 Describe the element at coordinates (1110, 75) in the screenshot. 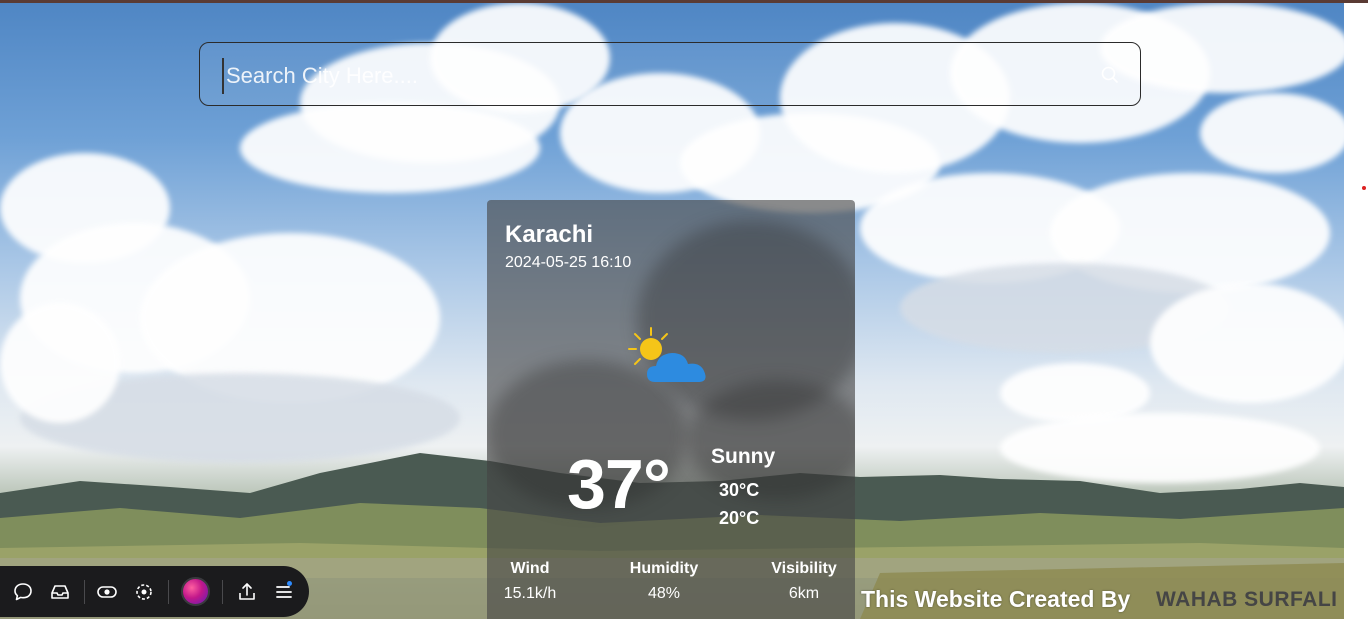

I see `search-icon` at that location.